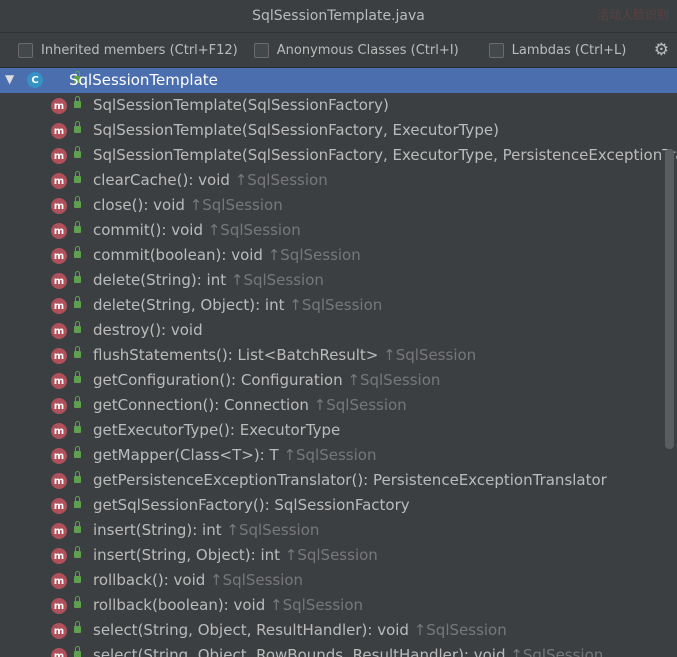 The image size is (677, 657). I want to click on tree-item-method: m insert(String, Object): int ↑SqlSession, so click(338, 555).